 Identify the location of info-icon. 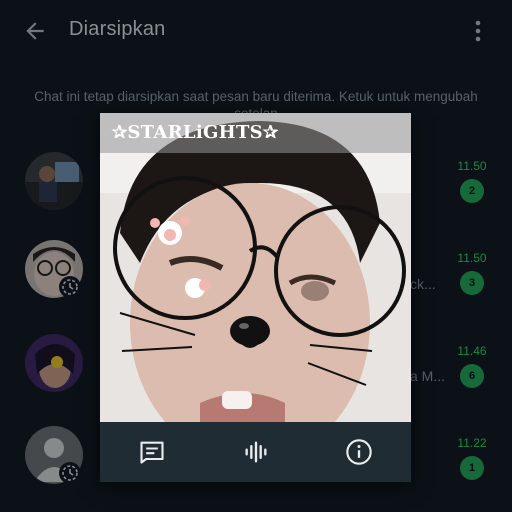
(359, 452).